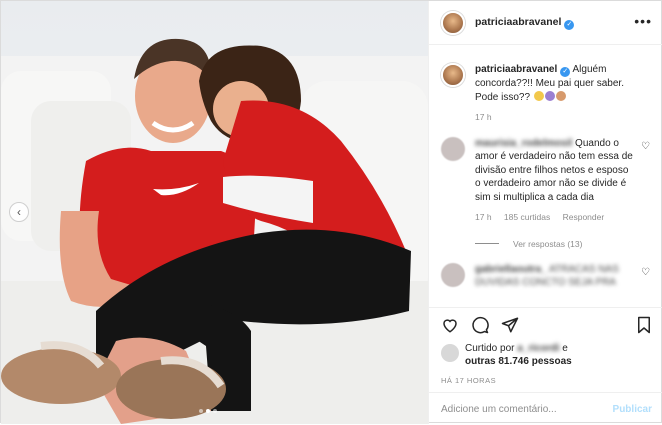  What do you see at coordinates (510, 325) in the screenshot?
I see `share-send-icon` at bounding box center [510, 325].